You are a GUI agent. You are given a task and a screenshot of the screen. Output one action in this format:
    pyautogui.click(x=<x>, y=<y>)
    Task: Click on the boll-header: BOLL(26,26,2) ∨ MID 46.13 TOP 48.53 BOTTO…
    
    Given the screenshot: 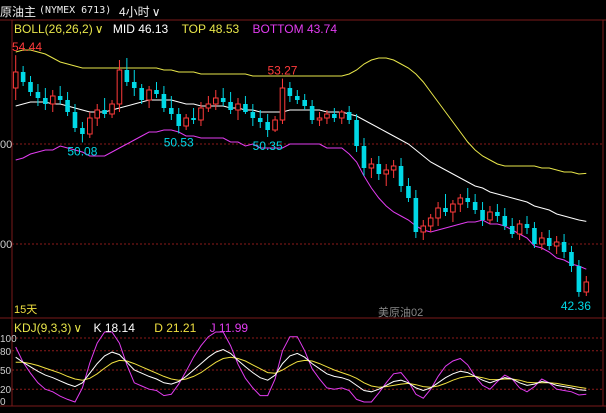 What is the action you would take?
    pyautogui.click(x=175, y=29)
    